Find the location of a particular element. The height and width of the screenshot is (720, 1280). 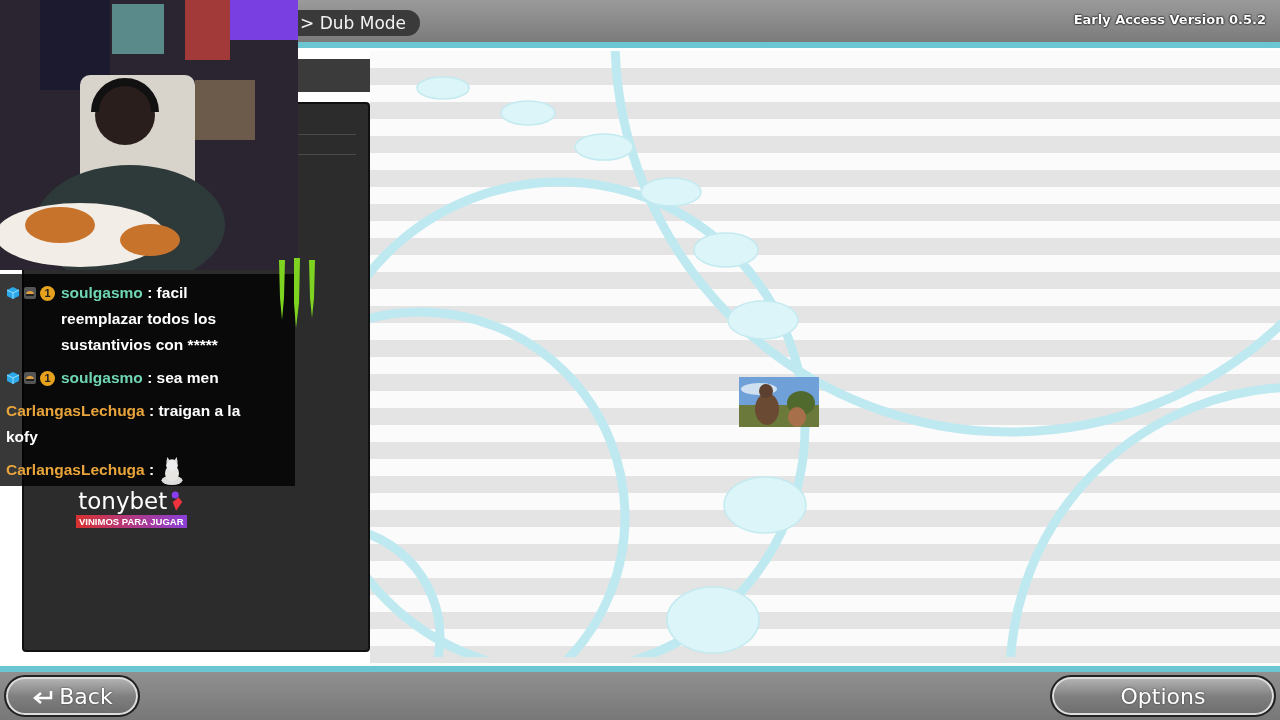

back-button: Back is located at coordinates (72, 696).